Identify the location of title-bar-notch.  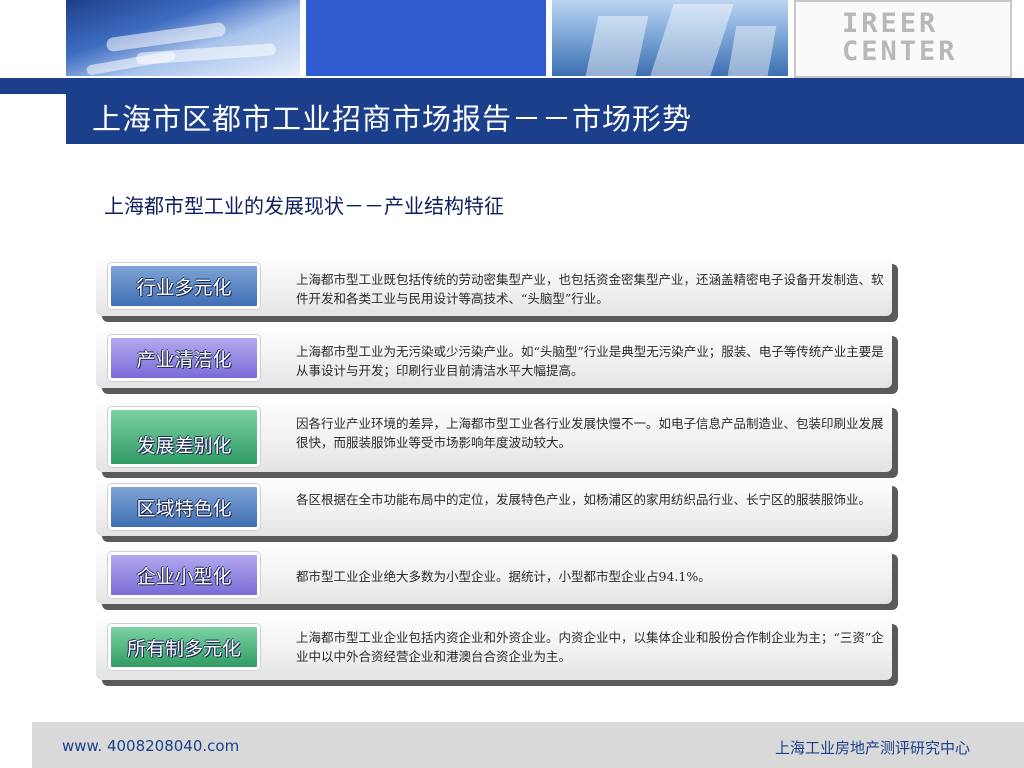
(33, 119).